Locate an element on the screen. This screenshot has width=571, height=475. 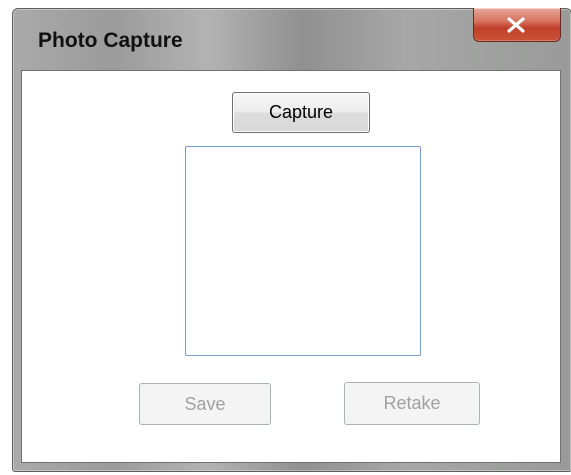
capture-button: Capture is located at coordinates (301, 112).